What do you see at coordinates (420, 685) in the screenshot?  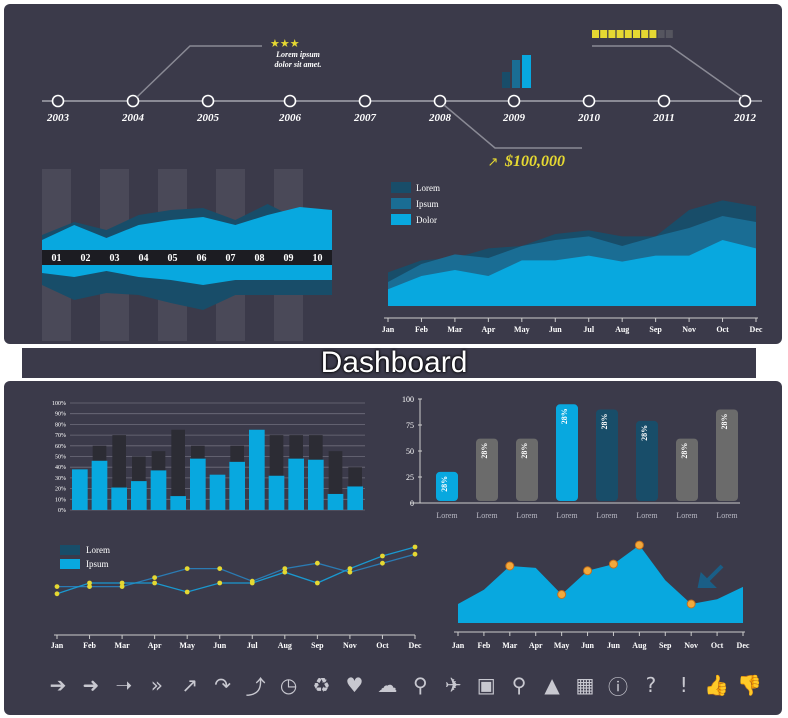 I see `search-icon: ⚲` at bounding box center [420, 685].